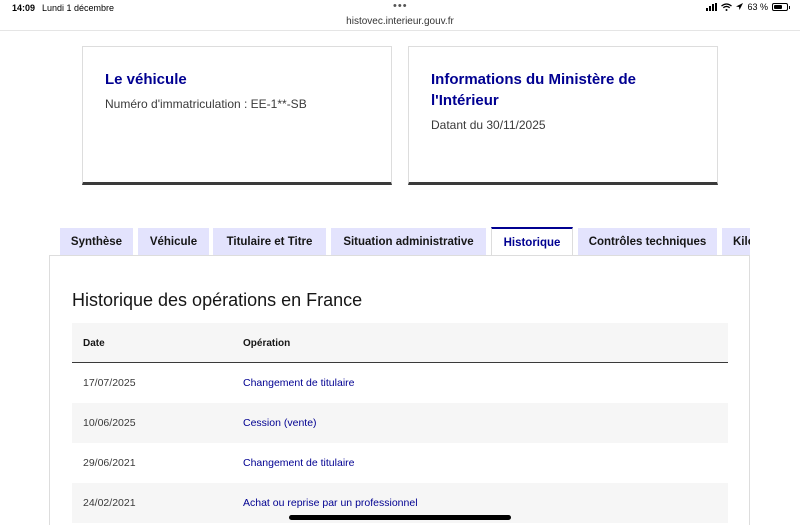 This screenshot has width=800, height=525. I want to click on column-header-date: Date, so click(94, 343).